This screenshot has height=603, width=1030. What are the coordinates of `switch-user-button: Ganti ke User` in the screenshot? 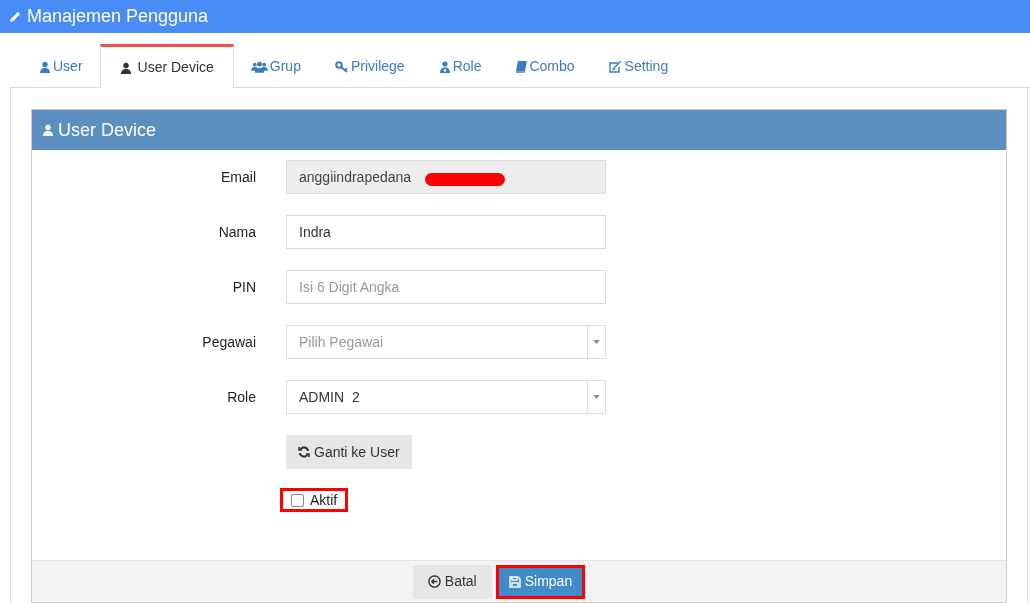 It's located at (349, 452).